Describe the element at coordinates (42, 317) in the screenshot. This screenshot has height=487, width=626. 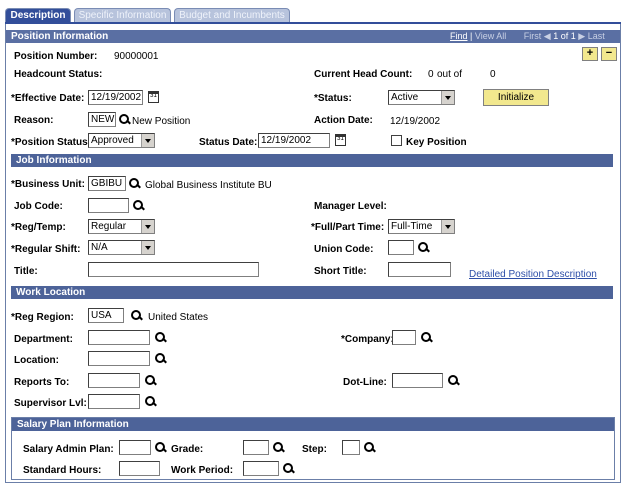
I see `reg-region-label: *Reg Region:` at that location.